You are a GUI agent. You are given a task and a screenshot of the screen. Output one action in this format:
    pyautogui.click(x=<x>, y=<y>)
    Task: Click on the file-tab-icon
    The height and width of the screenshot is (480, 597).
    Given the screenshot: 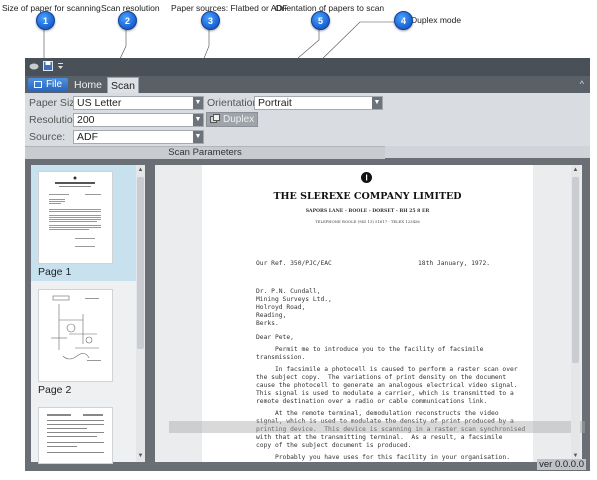 What is the action you would take?
    pyautogui.click(x=37, y=84)
    